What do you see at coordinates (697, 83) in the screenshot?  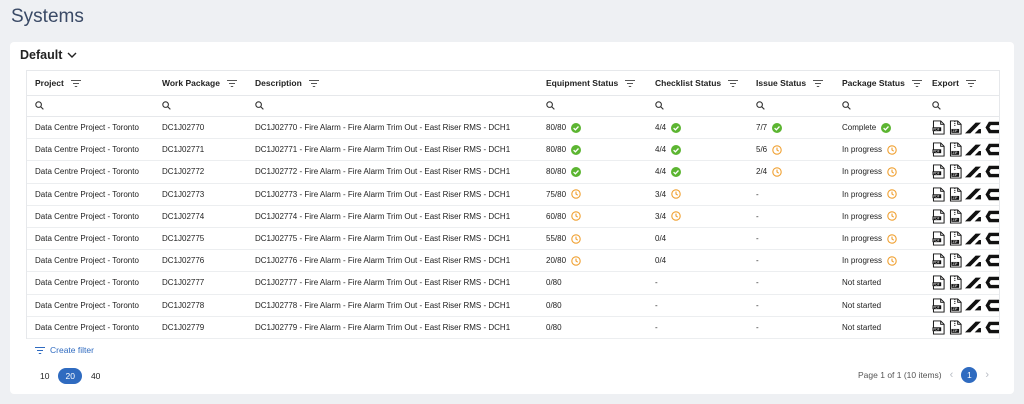 I see `column-header: Checklist Status` at bounding box center [697, 83].